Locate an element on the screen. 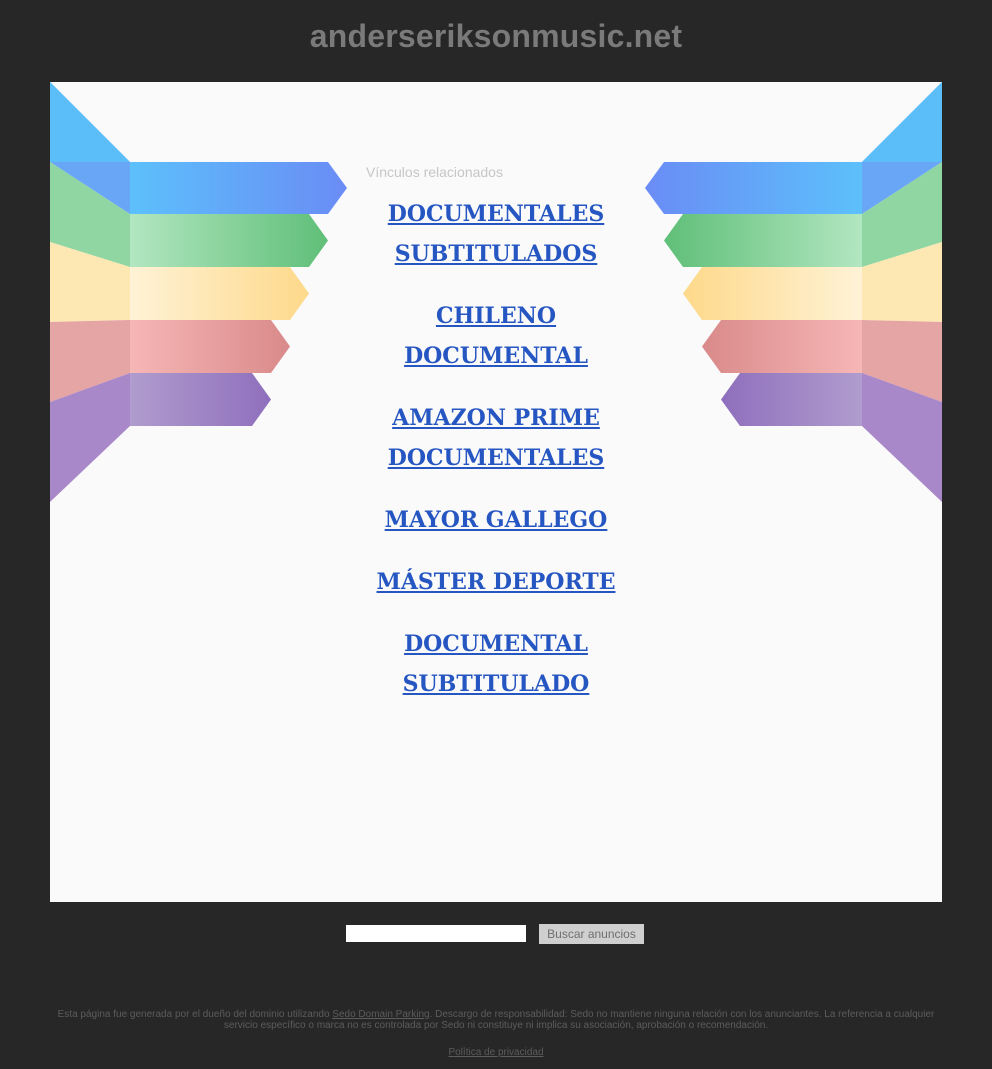 This screenshot has width=992, height=1069. related-link: AMAZON PRIME DOCUMENTALES is located at coordinates (496, 438).